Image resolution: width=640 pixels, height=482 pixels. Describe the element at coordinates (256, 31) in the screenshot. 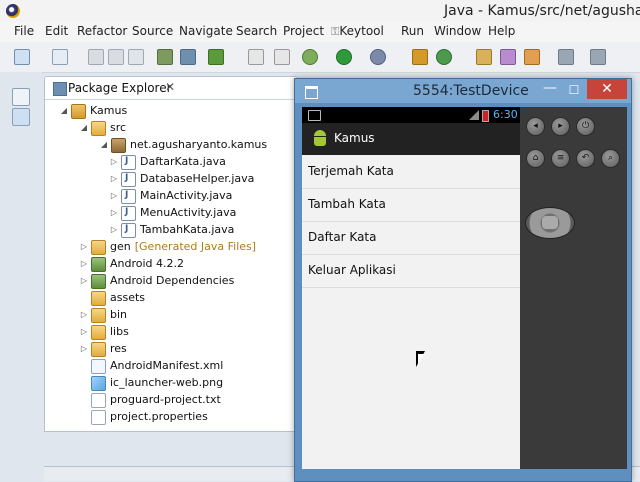

I see `menu-search: Search` at that location.